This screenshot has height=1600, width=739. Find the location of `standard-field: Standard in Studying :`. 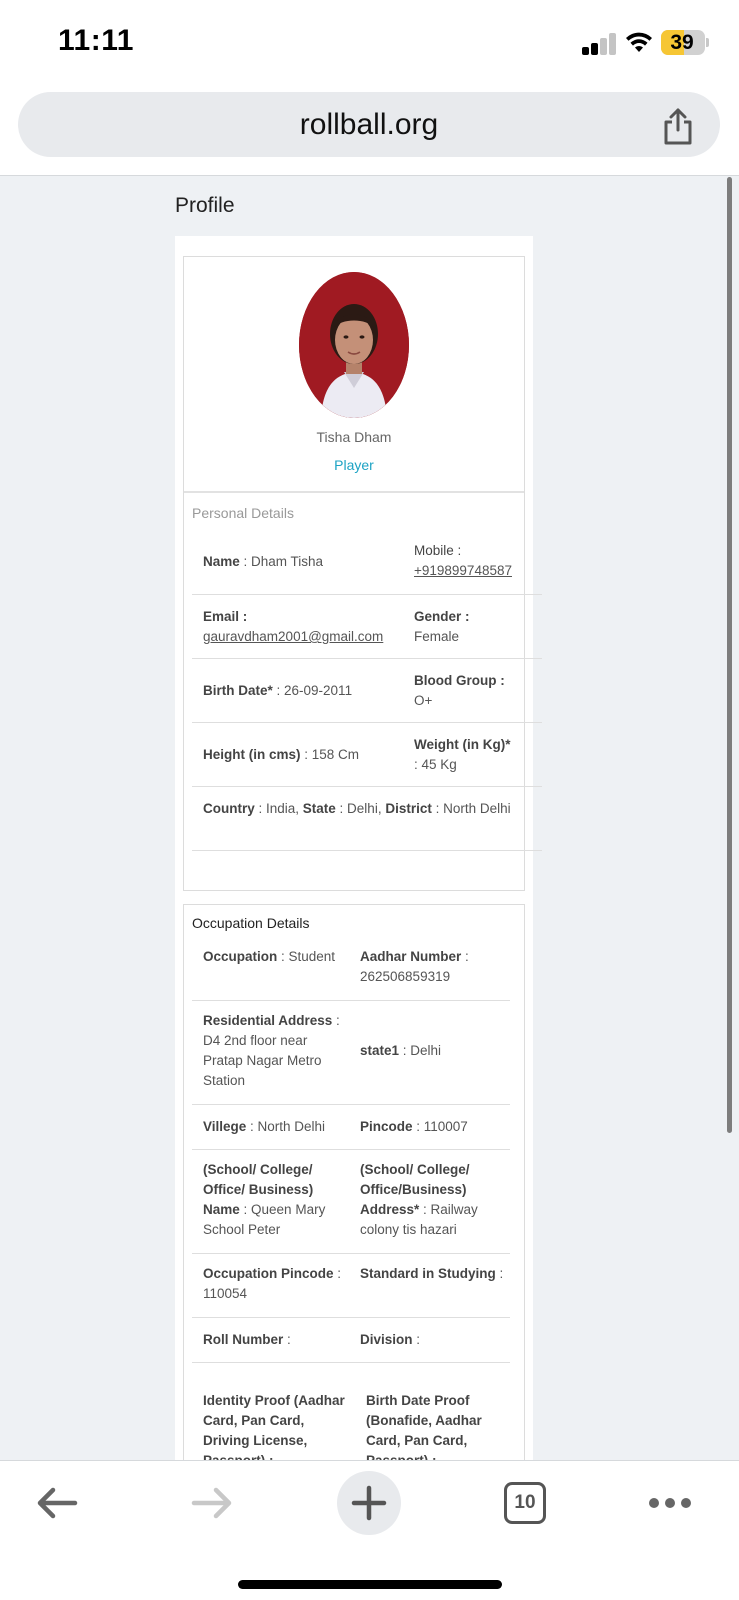

standard-field: Standard in Studying : is located at coordinates (432, 1273).